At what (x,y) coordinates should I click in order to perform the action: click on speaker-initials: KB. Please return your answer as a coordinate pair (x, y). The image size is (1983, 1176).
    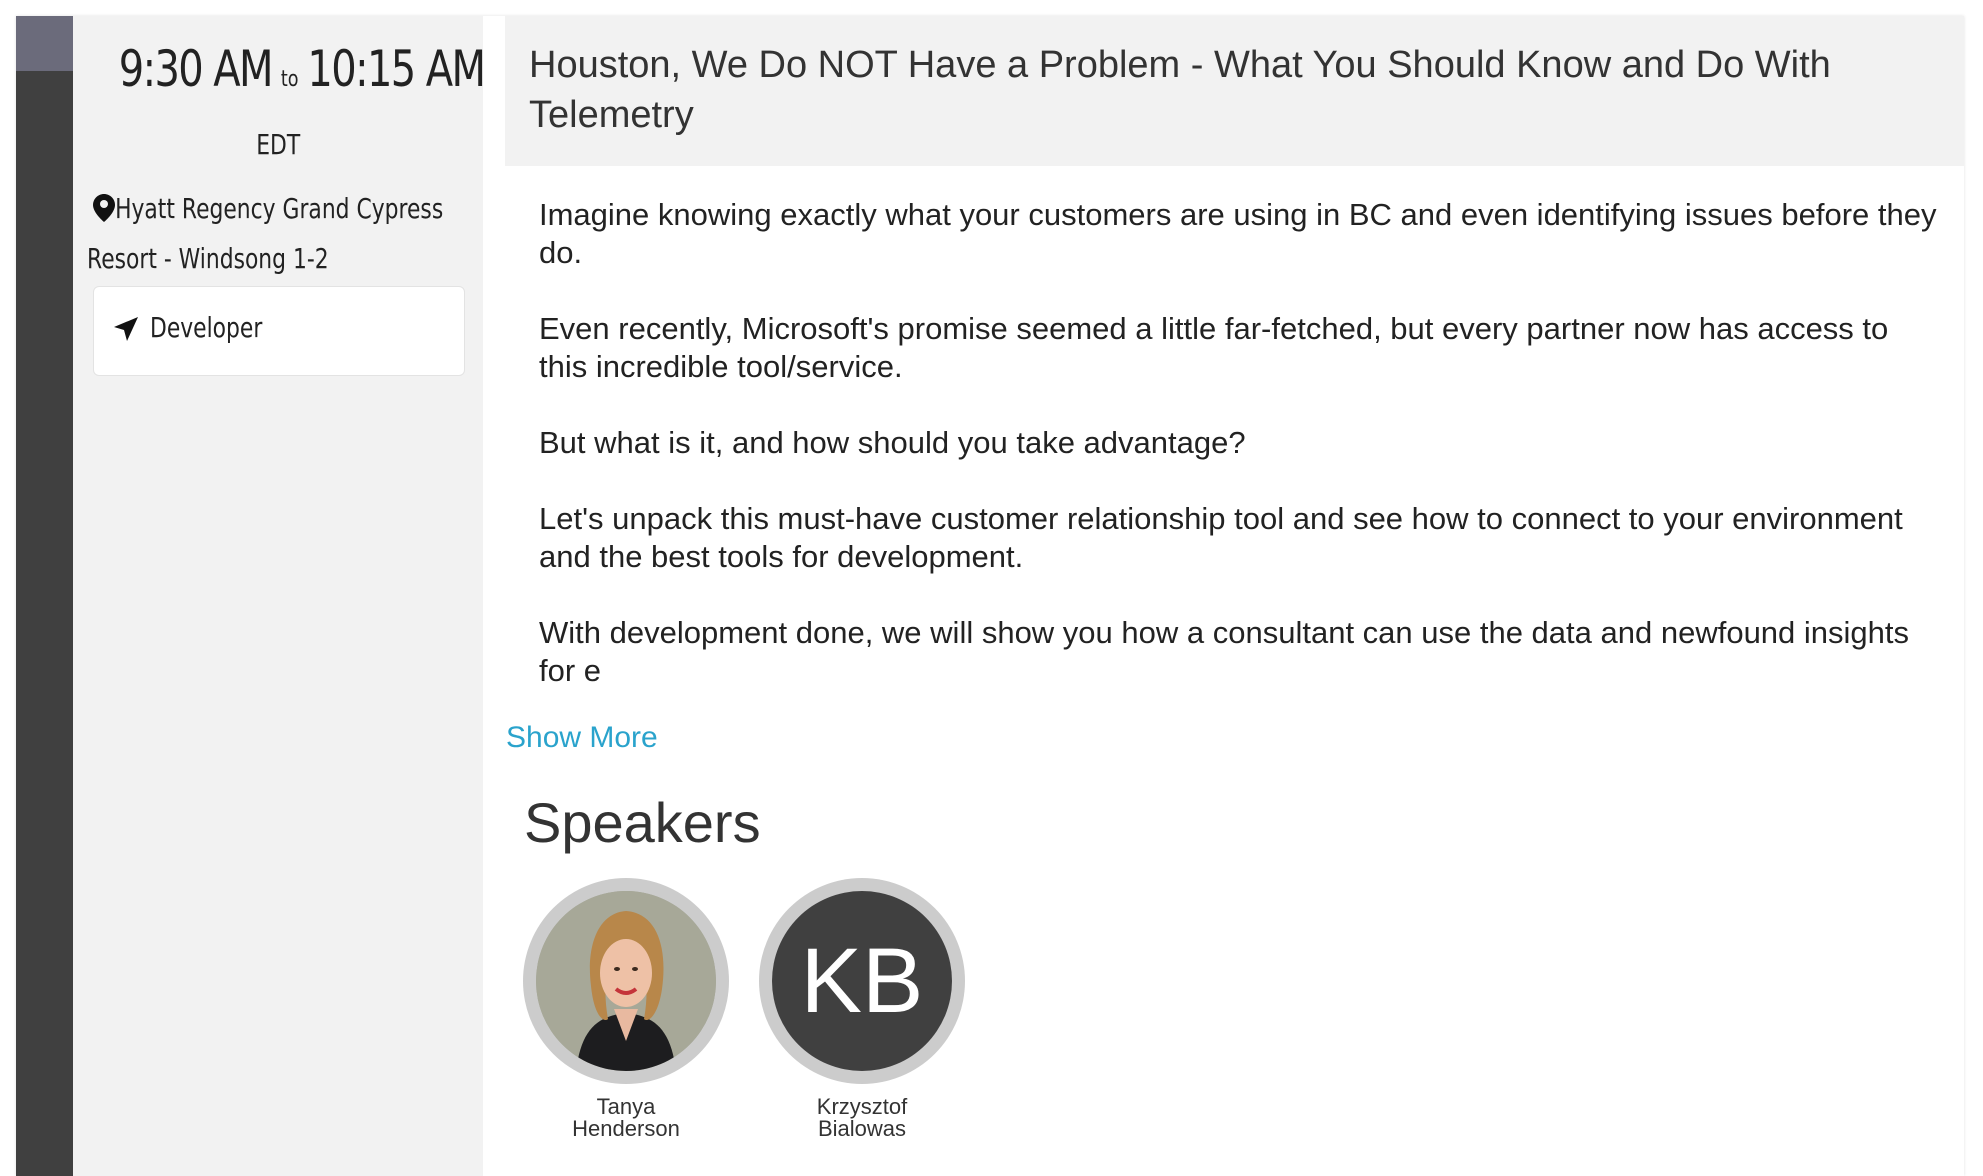
    Looking at the image, I should click on (862, 981).